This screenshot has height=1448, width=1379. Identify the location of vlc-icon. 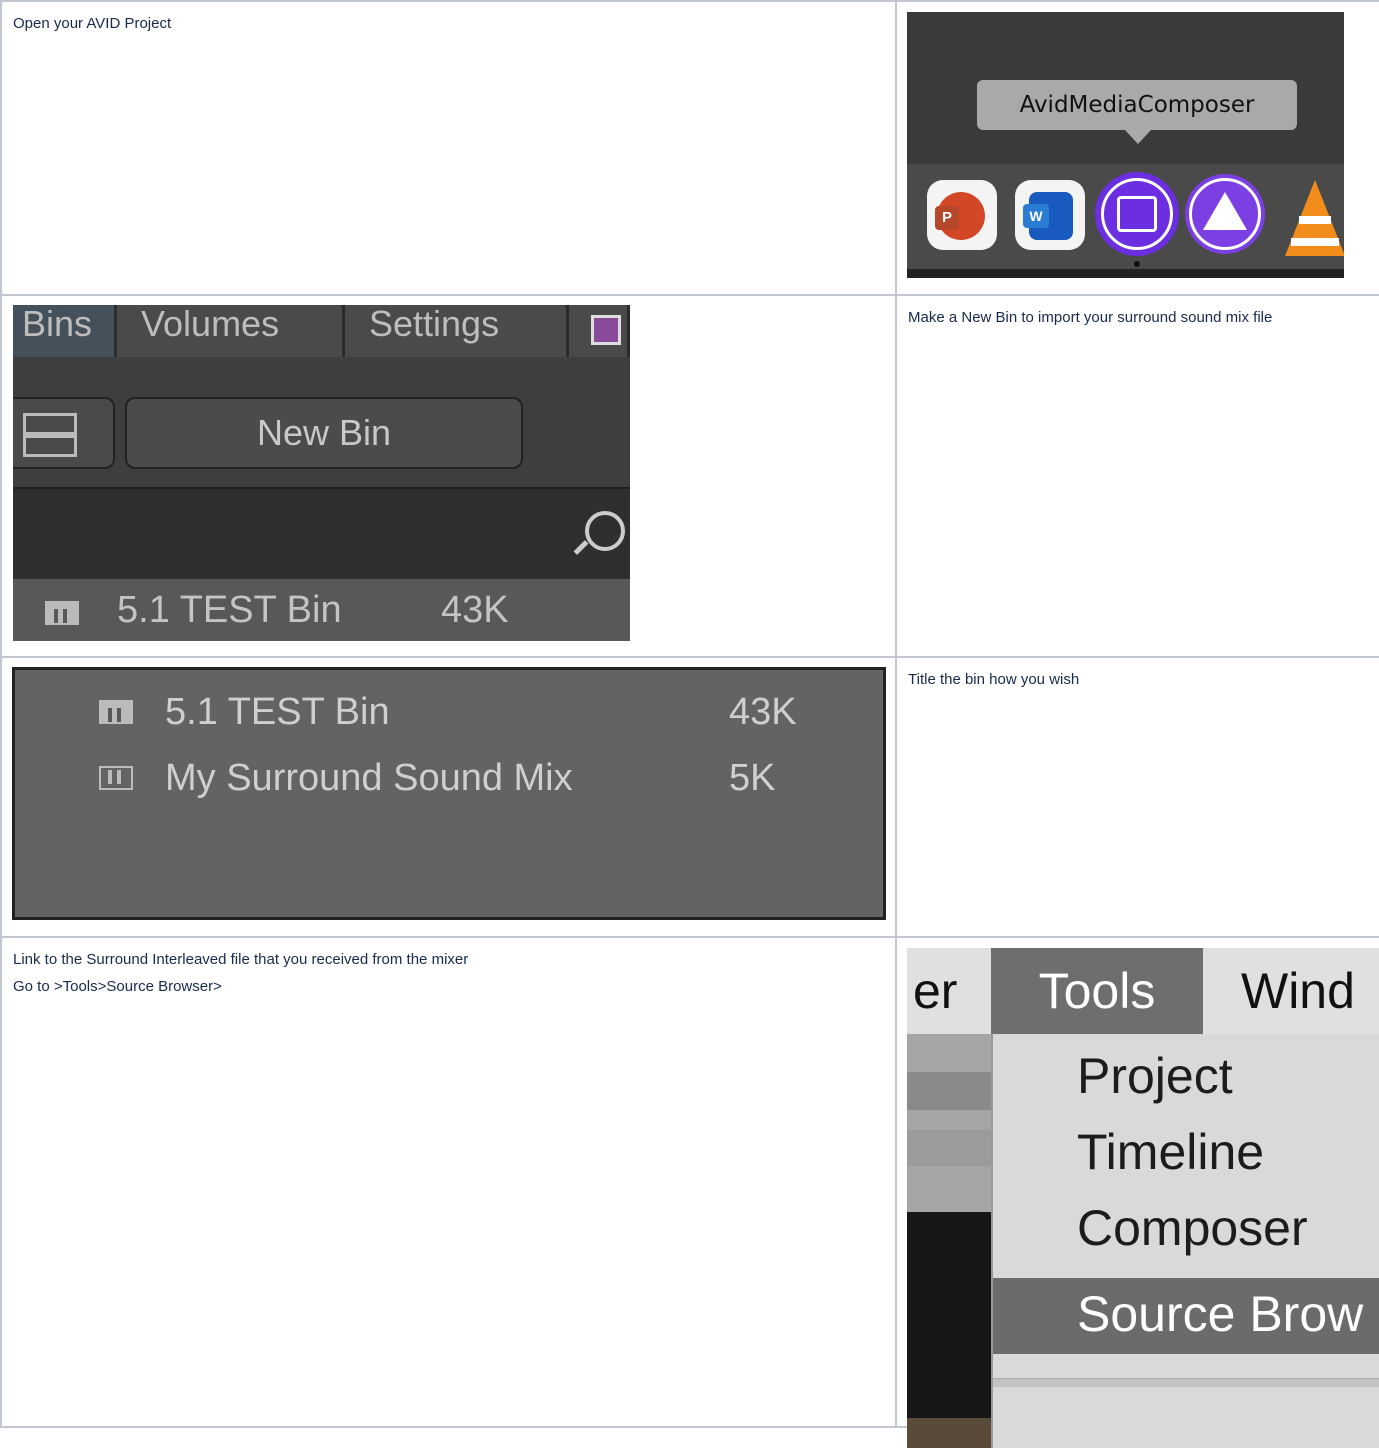
(1311, 220).